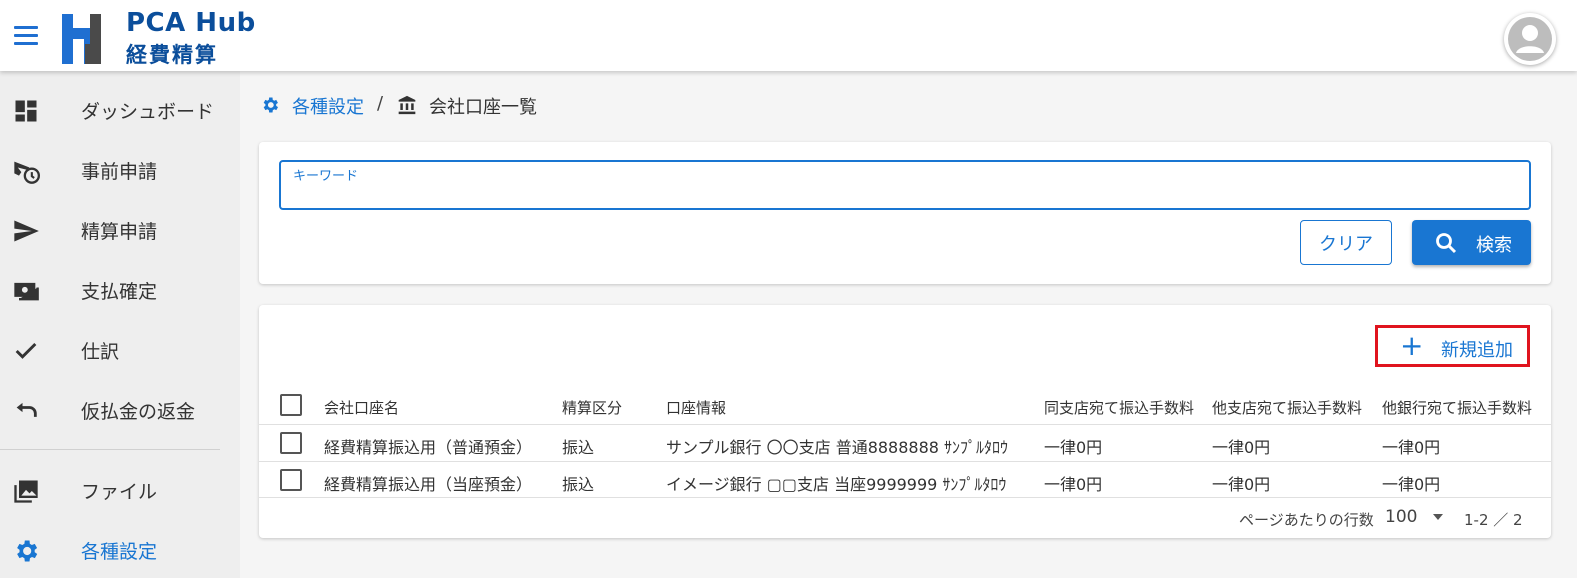 Image resolution: width=1577 pixels, height=578 pixels. Describe the element at coordinates (119, 552) in the screenshot. I see `sidebar-item-label: 各種設定` at that location.